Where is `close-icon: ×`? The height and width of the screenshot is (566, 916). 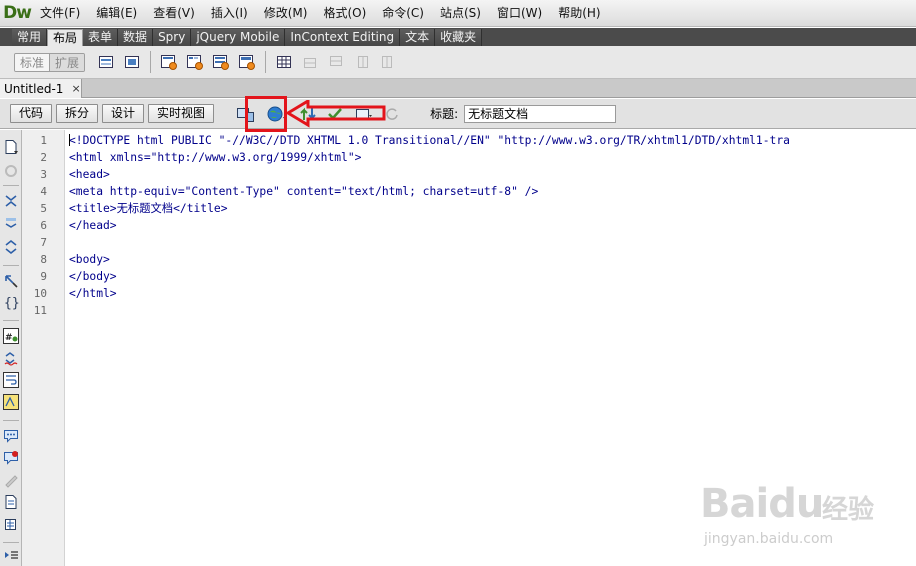 close-icon: × is located at coordinates (75, 88).